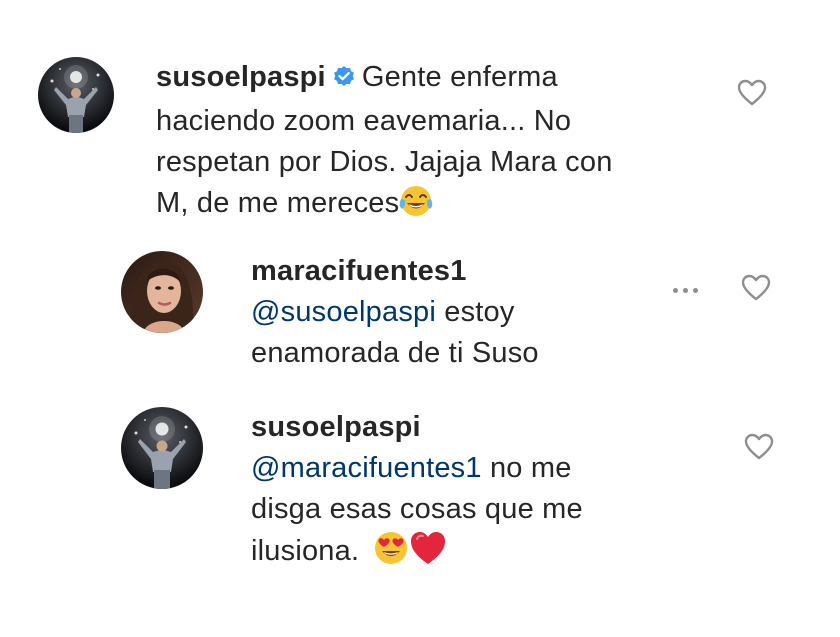 The image size is (840, 637). Describe the element at coordinates (305, 551) in the screenshot. I see `comment-3-line-3: ilusiona.` at that location.